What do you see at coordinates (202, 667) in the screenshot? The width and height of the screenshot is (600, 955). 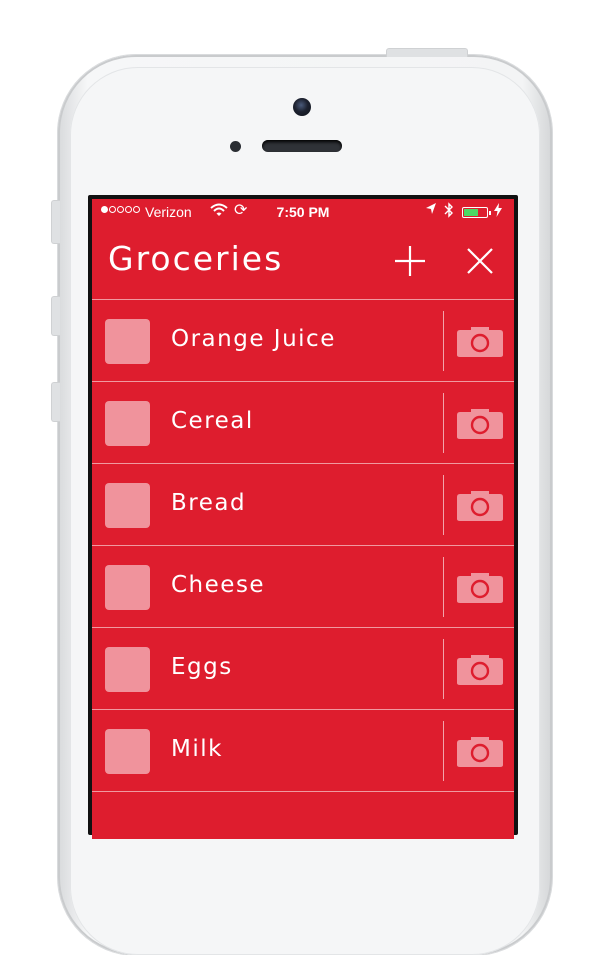 I see `item-label: Eggs` at bounding box center [202, 667].